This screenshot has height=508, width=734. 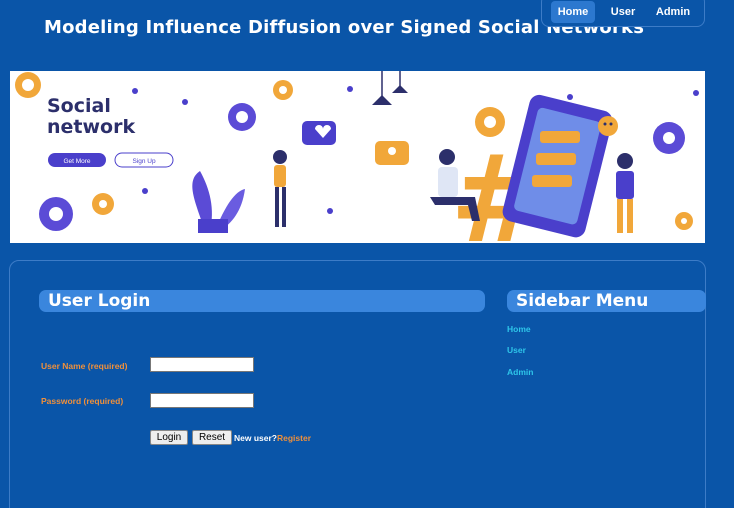 What do you see at coordinates (255, 438) in the screenshot?
I see `new-user-text: New user?` at bounding box center [255, 438].